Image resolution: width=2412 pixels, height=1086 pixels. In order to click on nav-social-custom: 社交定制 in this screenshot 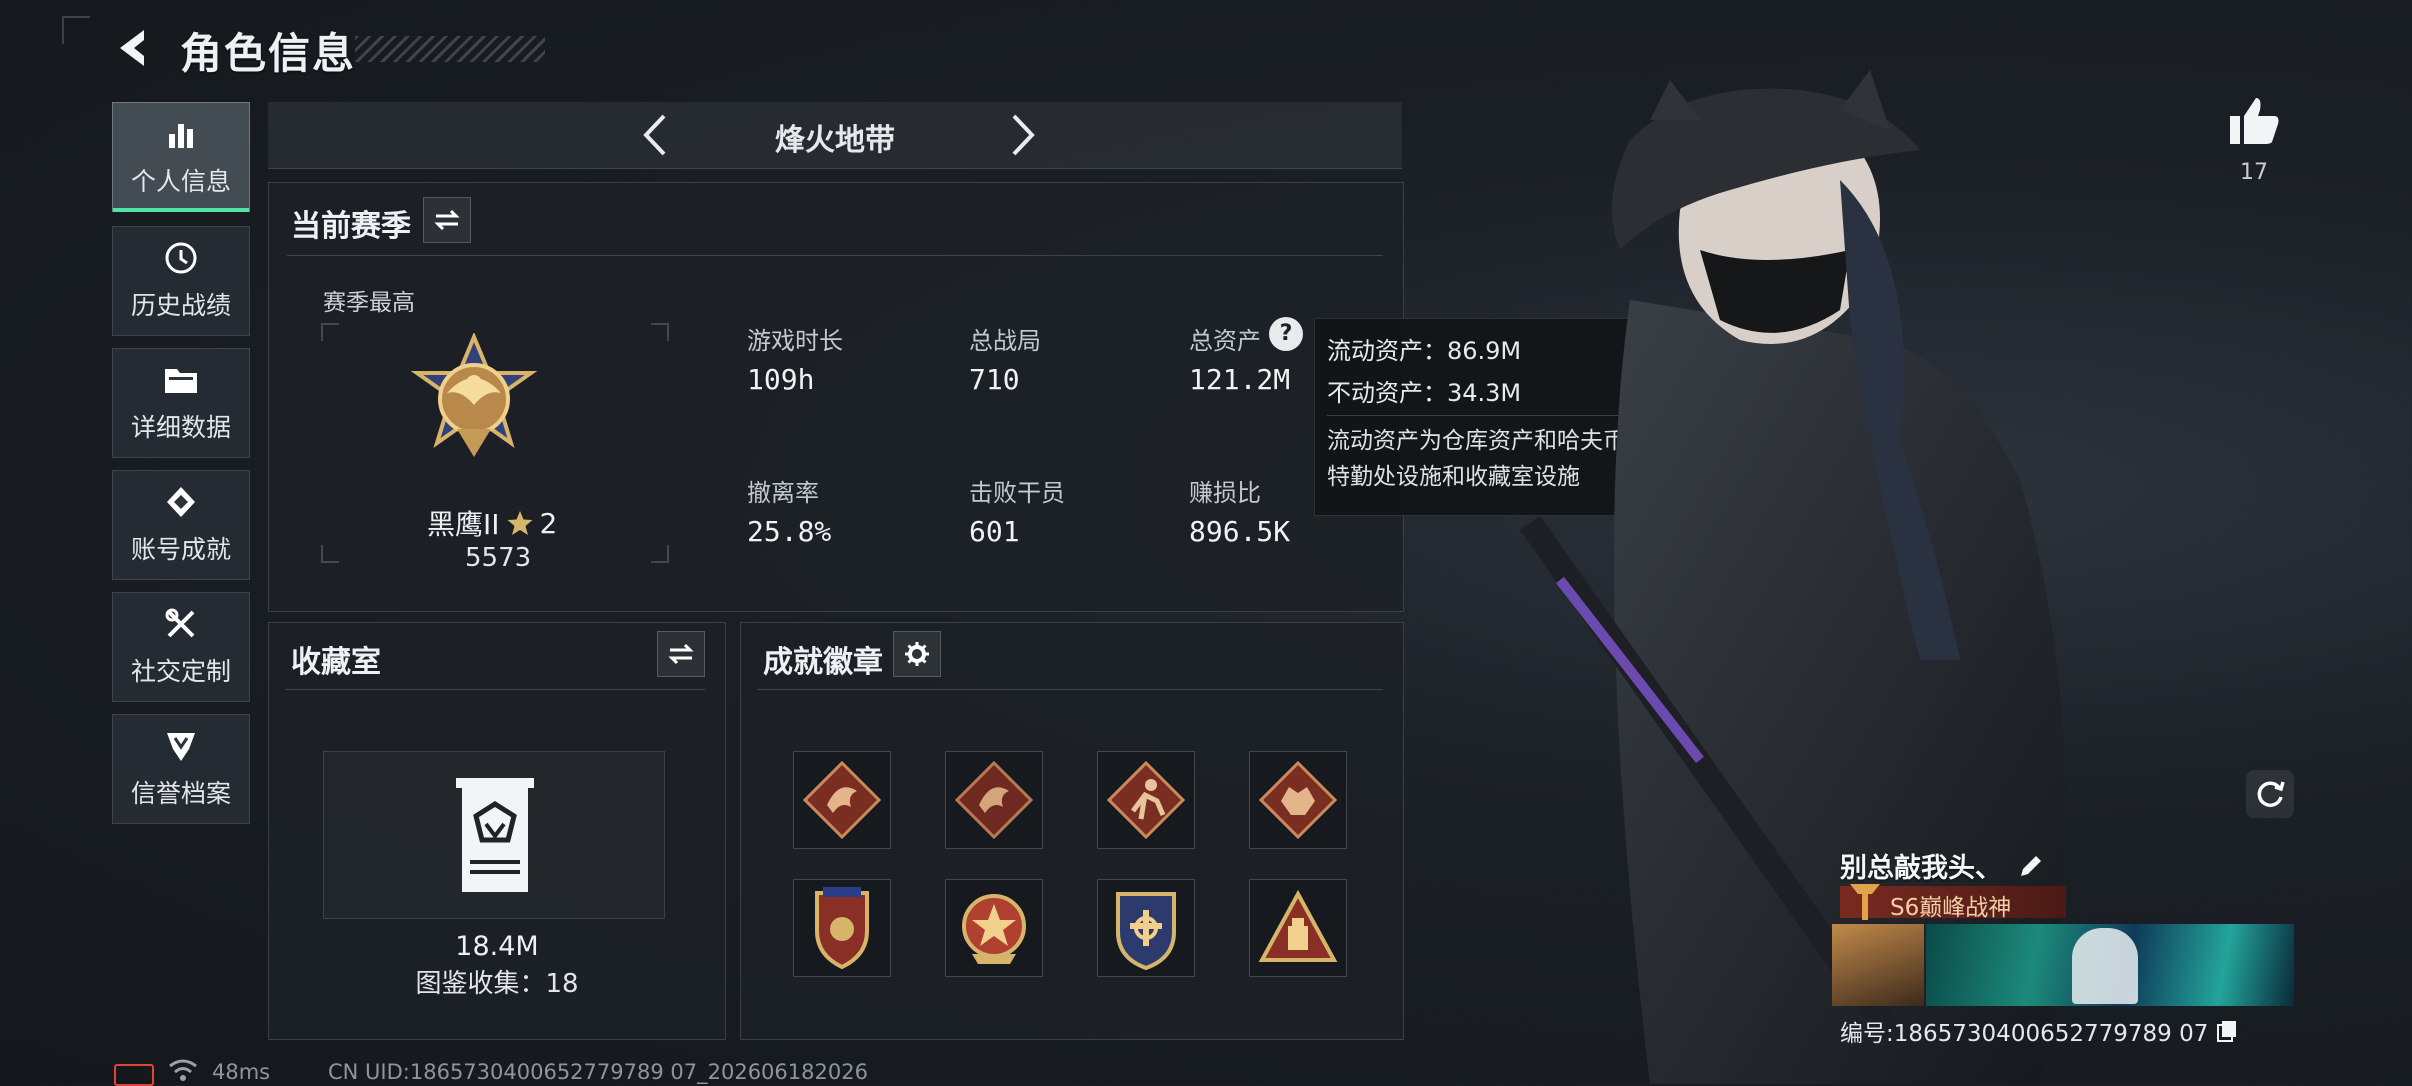, I will do `click(181, 647)`.